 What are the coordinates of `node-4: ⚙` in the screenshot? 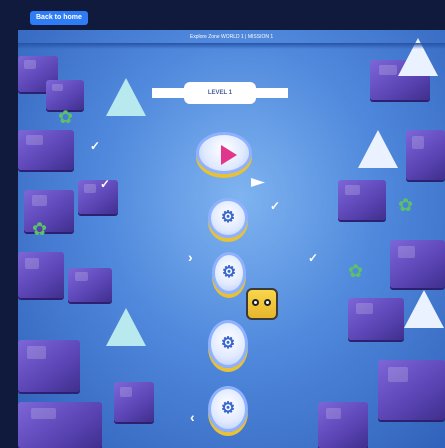 It's located at (228, 344).